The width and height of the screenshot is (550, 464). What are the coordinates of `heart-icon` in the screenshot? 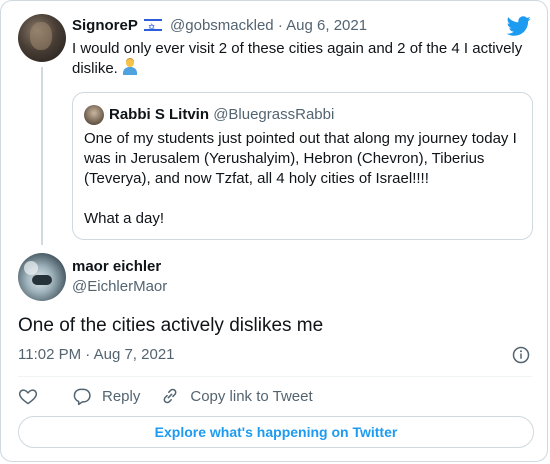 It's located at (28, 397).